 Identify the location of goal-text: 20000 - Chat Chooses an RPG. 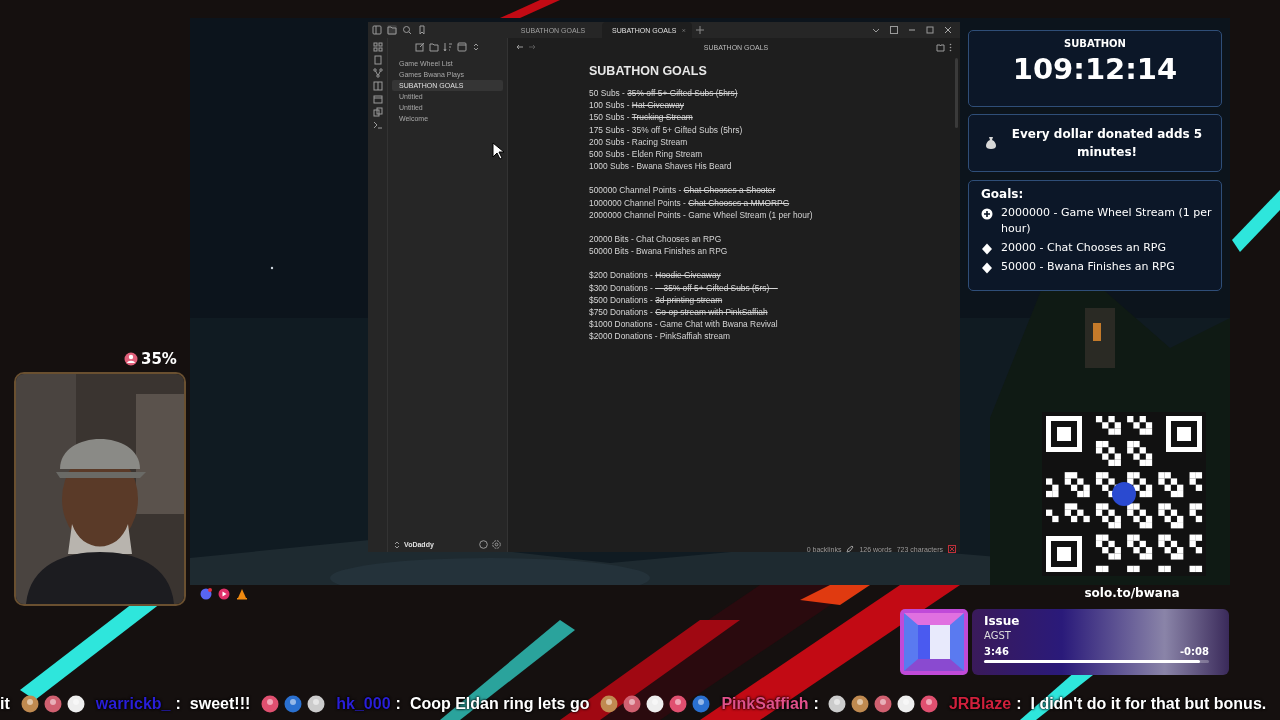
(1083, 248).